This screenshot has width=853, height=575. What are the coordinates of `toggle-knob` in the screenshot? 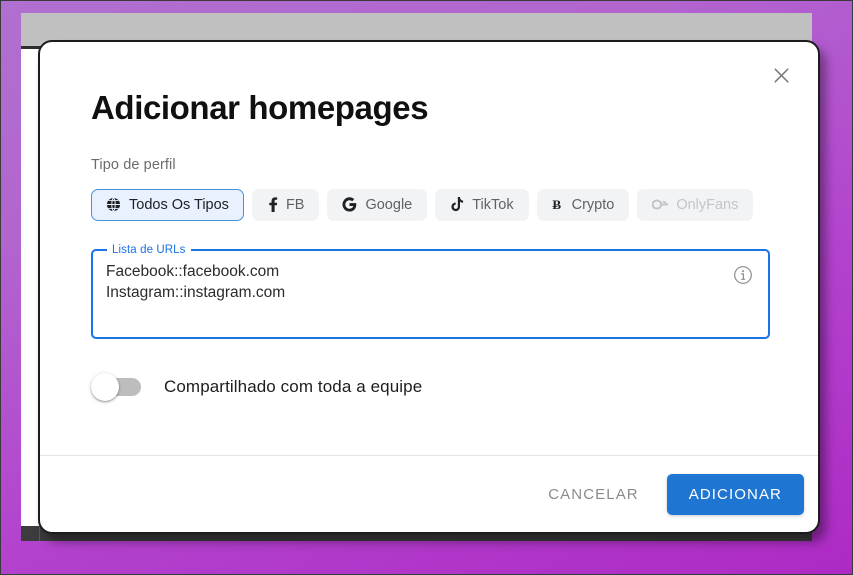 It's located at (105, 386).